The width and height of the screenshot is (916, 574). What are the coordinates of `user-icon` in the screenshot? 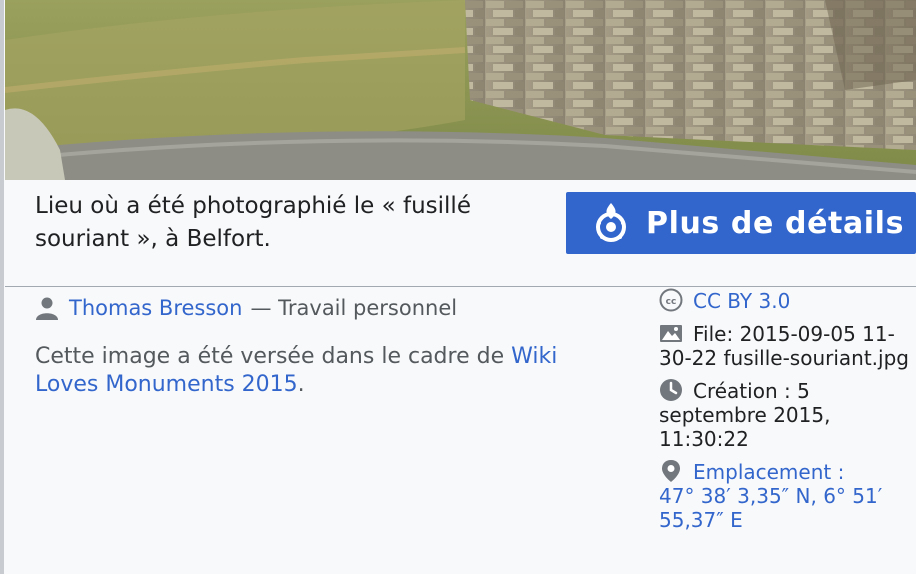 It's located at (47, 308).